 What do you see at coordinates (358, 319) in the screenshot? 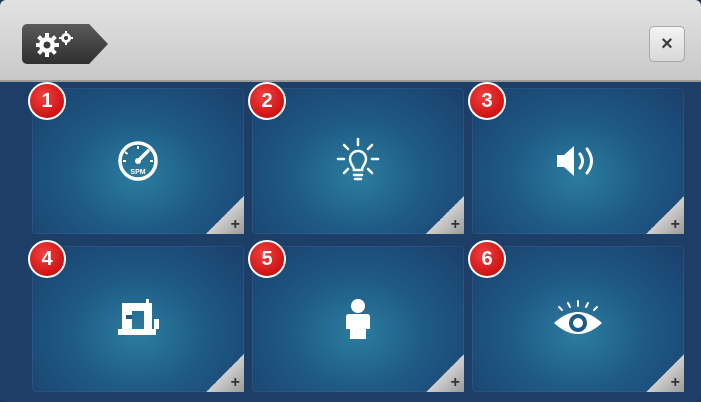
I see `person-icon` at bounding box center [358, 319].